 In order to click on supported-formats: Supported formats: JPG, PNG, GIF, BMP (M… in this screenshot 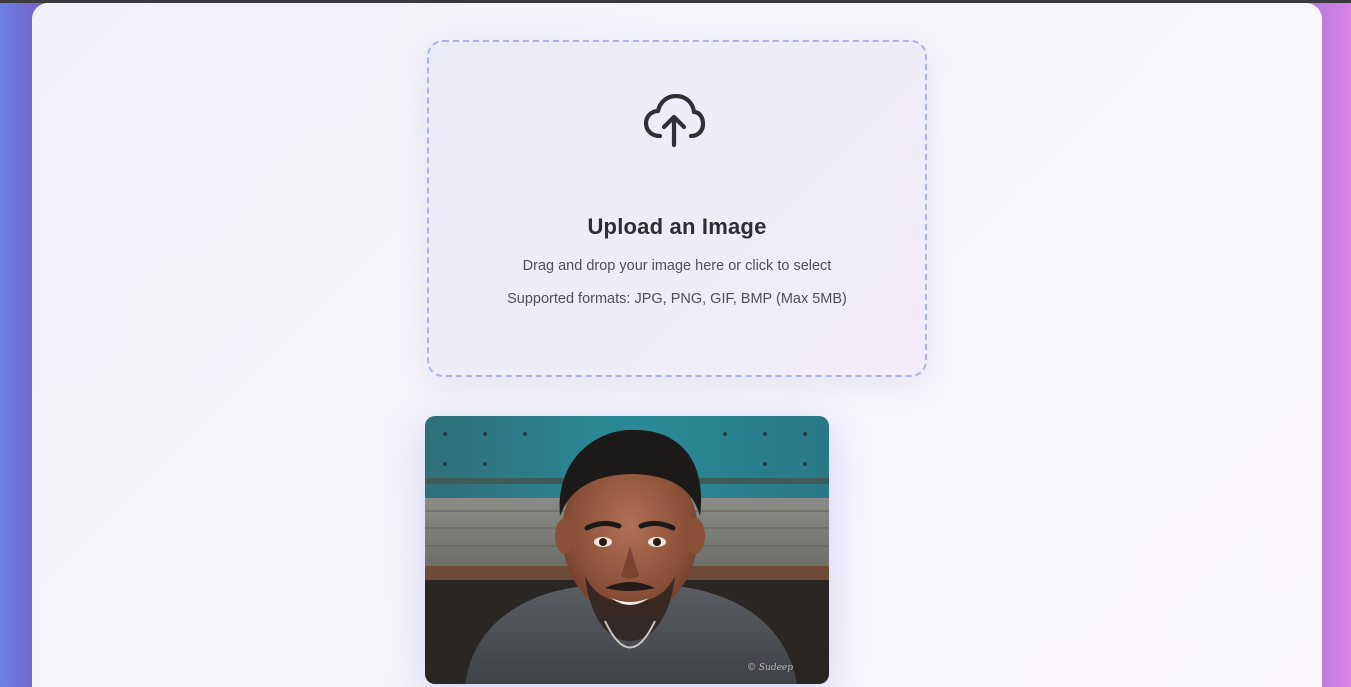, I will do `click(677, 299)`.